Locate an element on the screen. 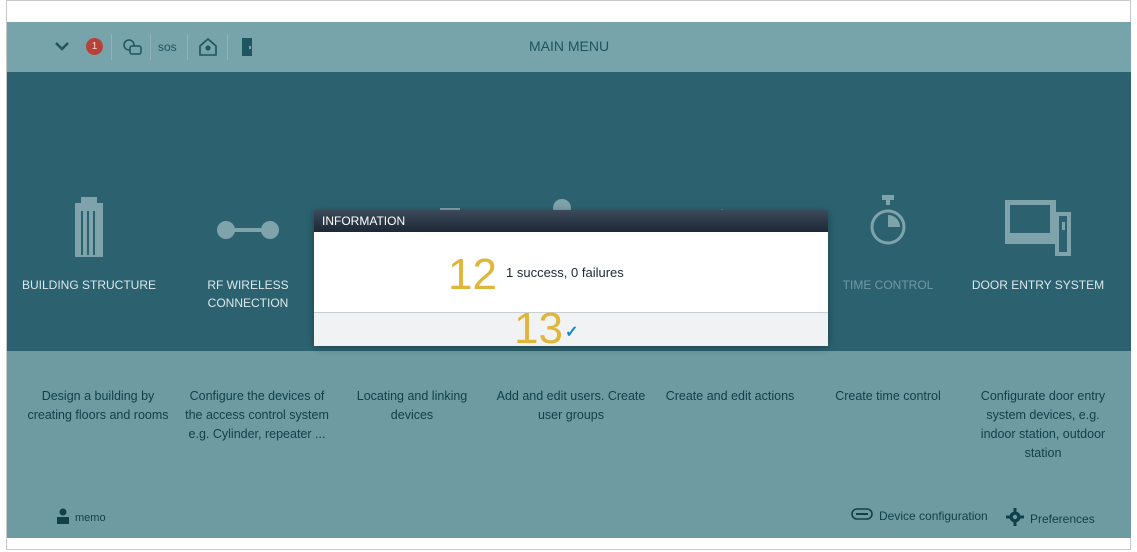 Image resolution: width=1137 pixels, height=552 pixels. device-configuration-button: Device configuration is located at coordinates (919, 515).